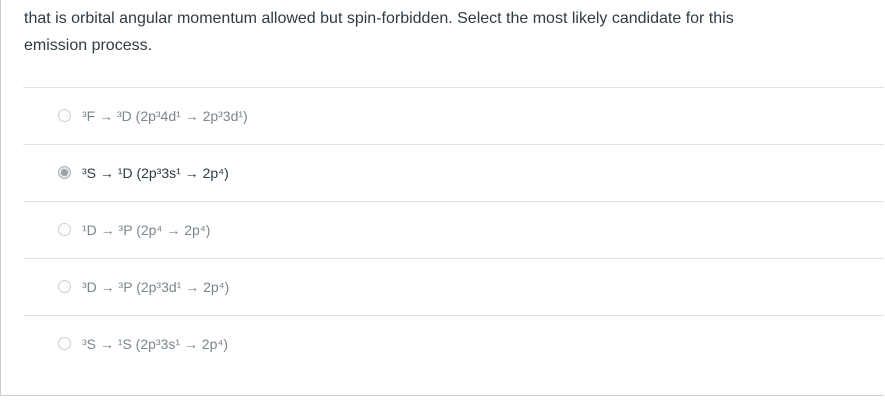  What do you see at coordinates (453, 172) in the screenshot?
I see `answer-option-2: ³S → ¹D (2p³3s¹ → 2p⁴)` at bounding box center [453, 172].